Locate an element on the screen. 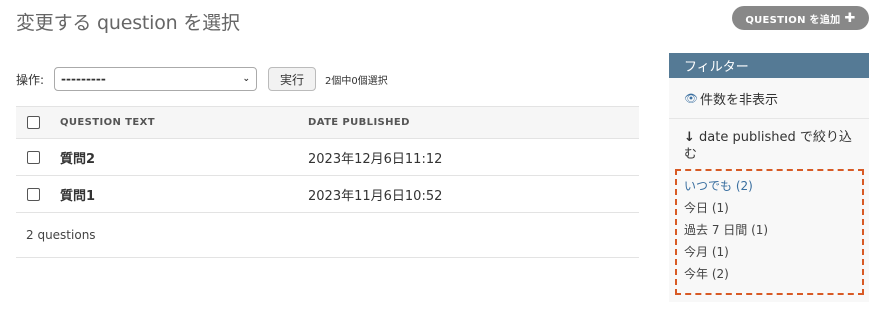 The image size is (880, 320). paginator: 2 questions is located at coordinates (327, 235).